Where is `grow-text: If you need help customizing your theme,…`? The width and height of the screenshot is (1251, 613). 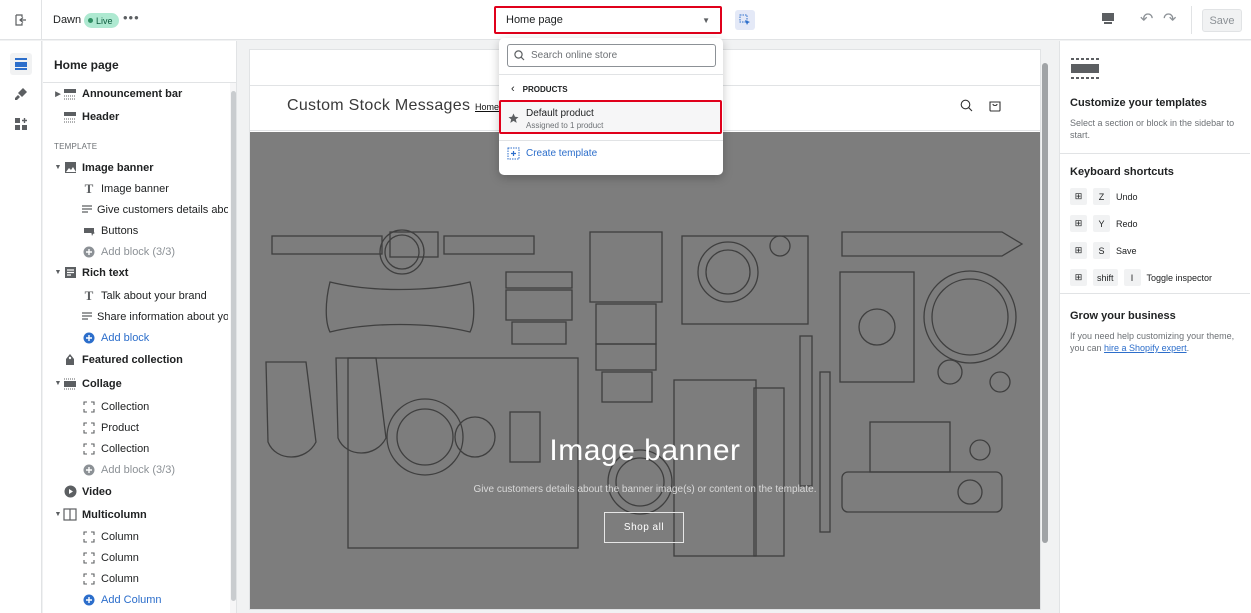
grow-text: If you need help customizing your theme,… is located at coordinates (1155, 342).